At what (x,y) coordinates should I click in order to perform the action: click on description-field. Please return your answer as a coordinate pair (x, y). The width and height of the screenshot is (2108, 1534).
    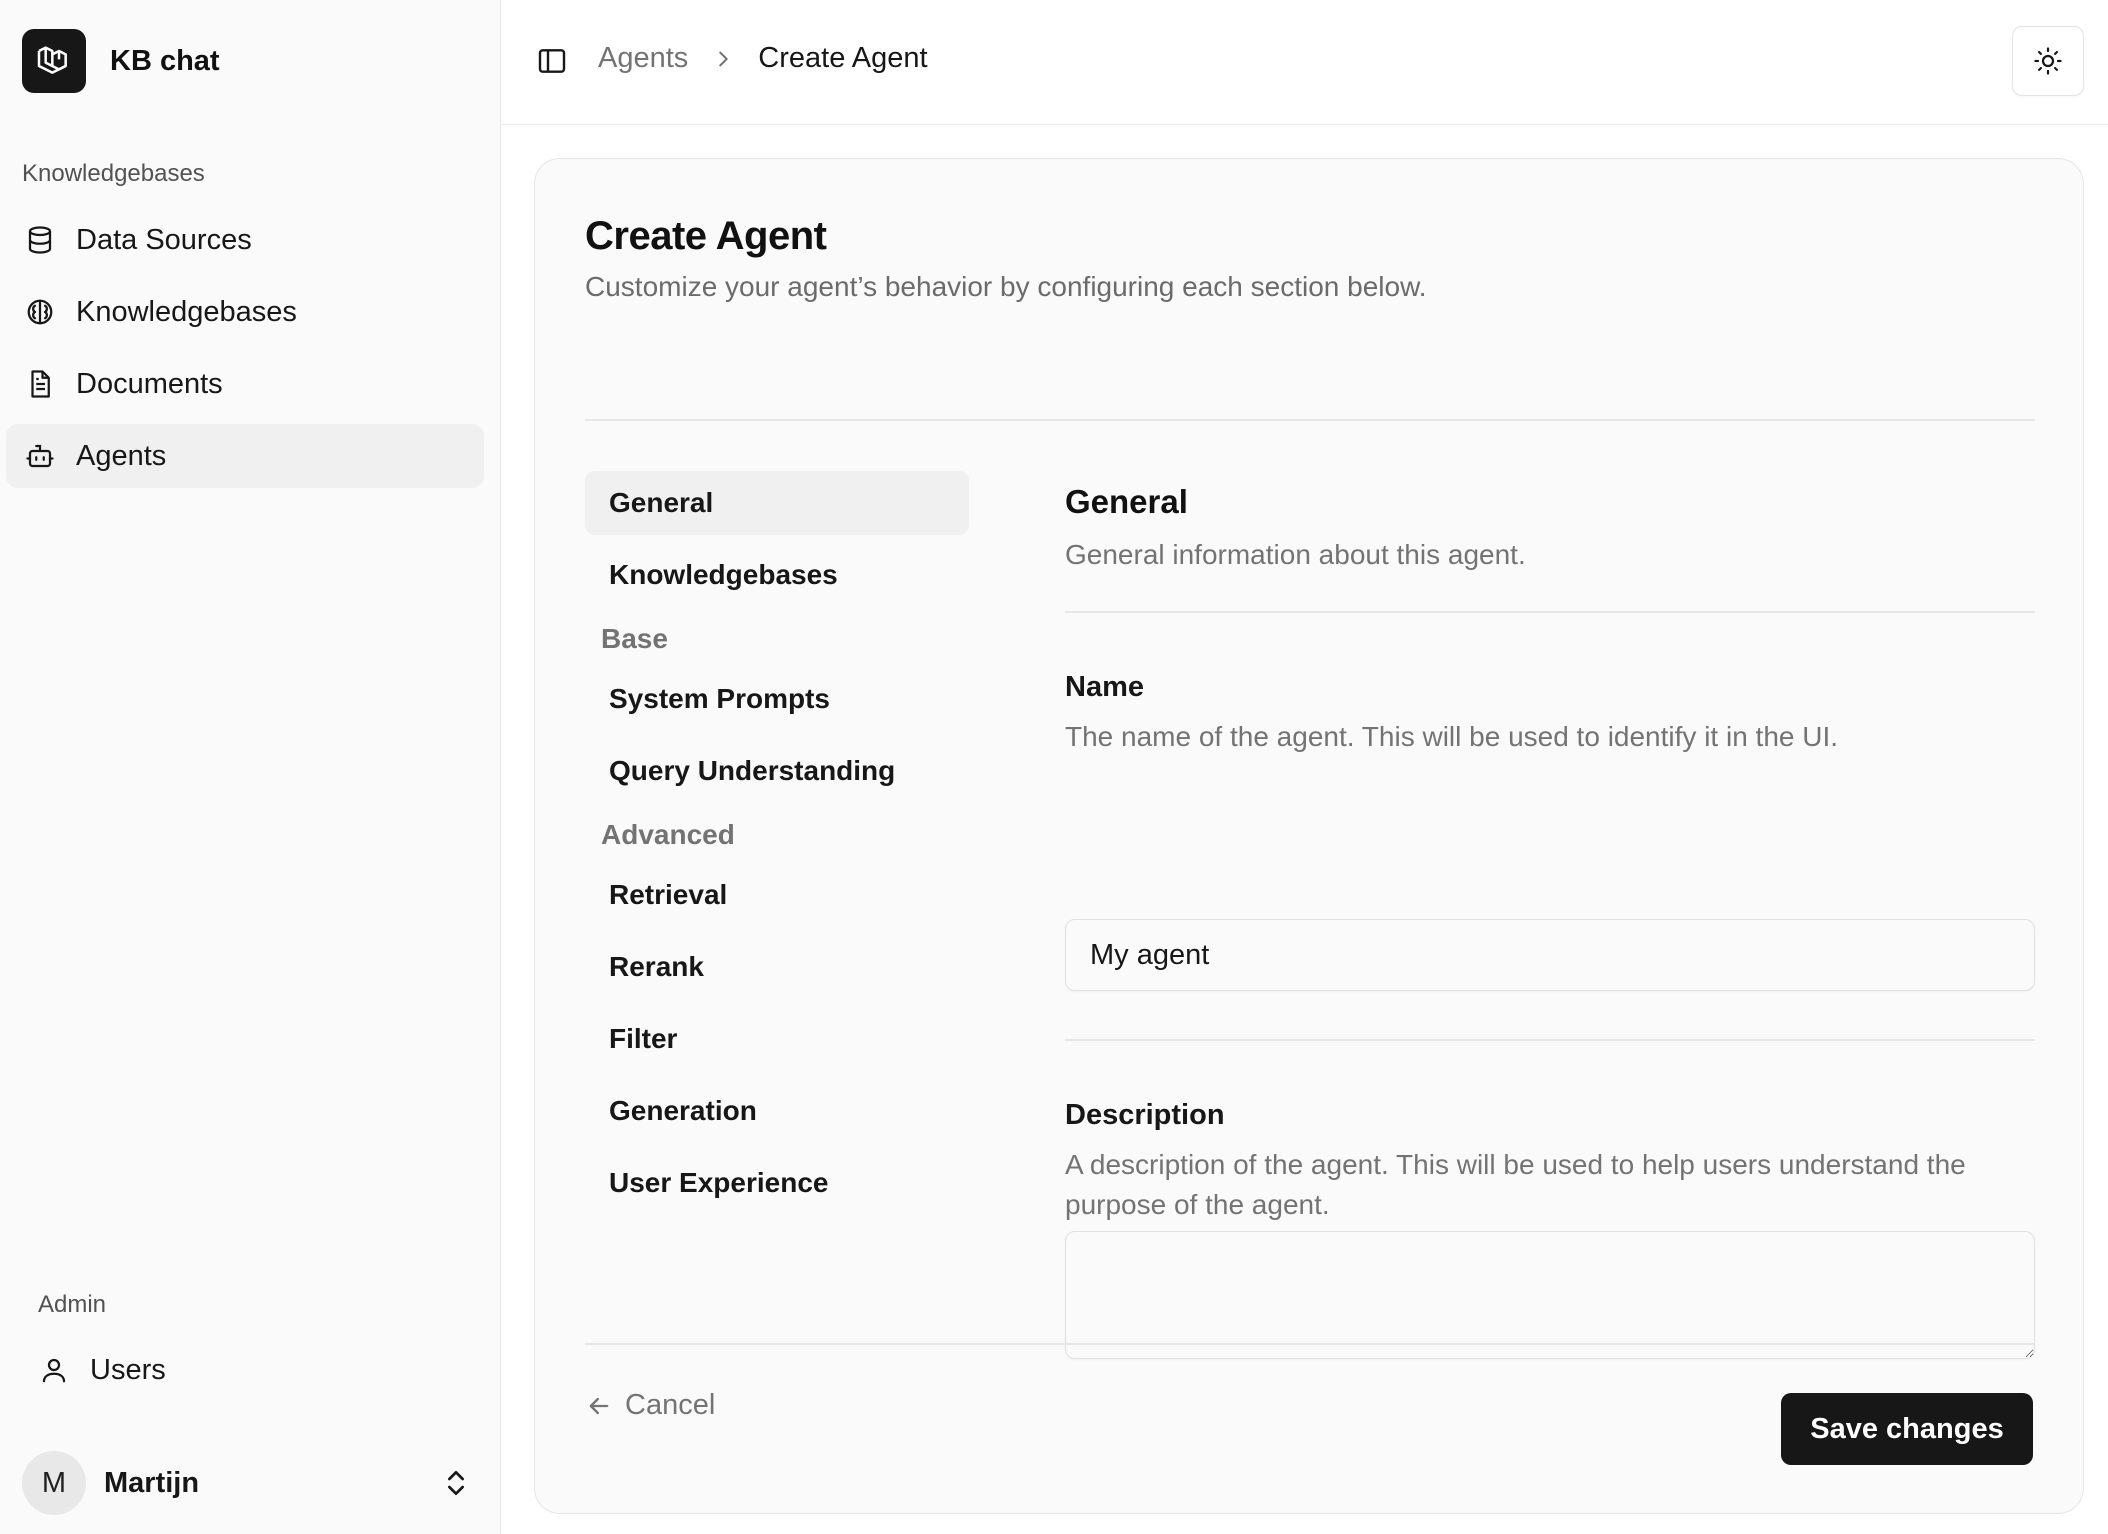
    Looking at the image, I should click on (1550, 1295).